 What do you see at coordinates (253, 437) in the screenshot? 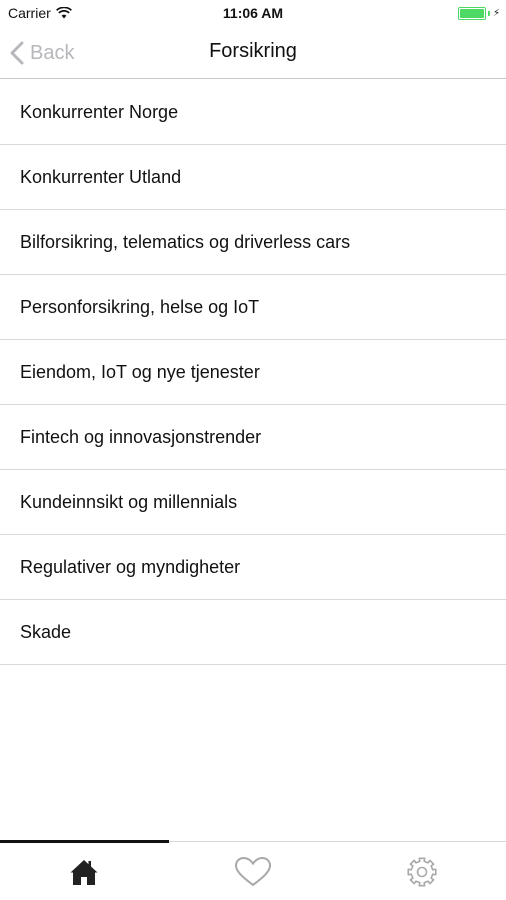
I see `list-item: Fintech og innovasjonstrender` at bounding box center [253, 437].